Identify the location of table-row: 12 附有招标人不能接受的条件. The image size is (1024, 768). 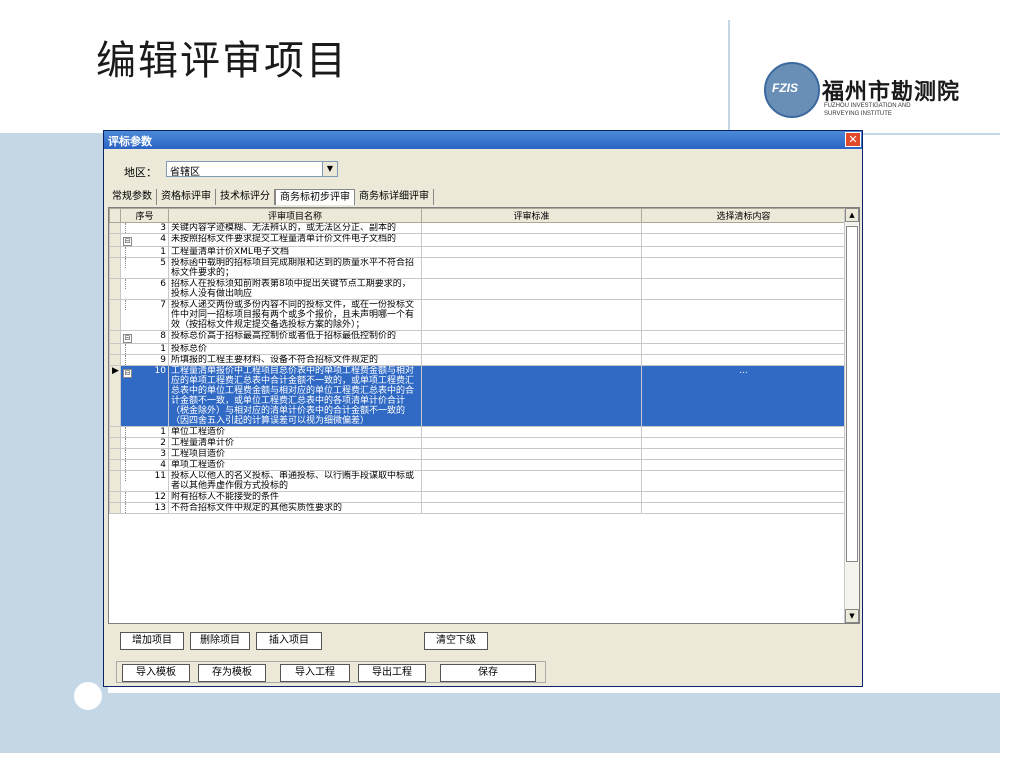
(477, 497).